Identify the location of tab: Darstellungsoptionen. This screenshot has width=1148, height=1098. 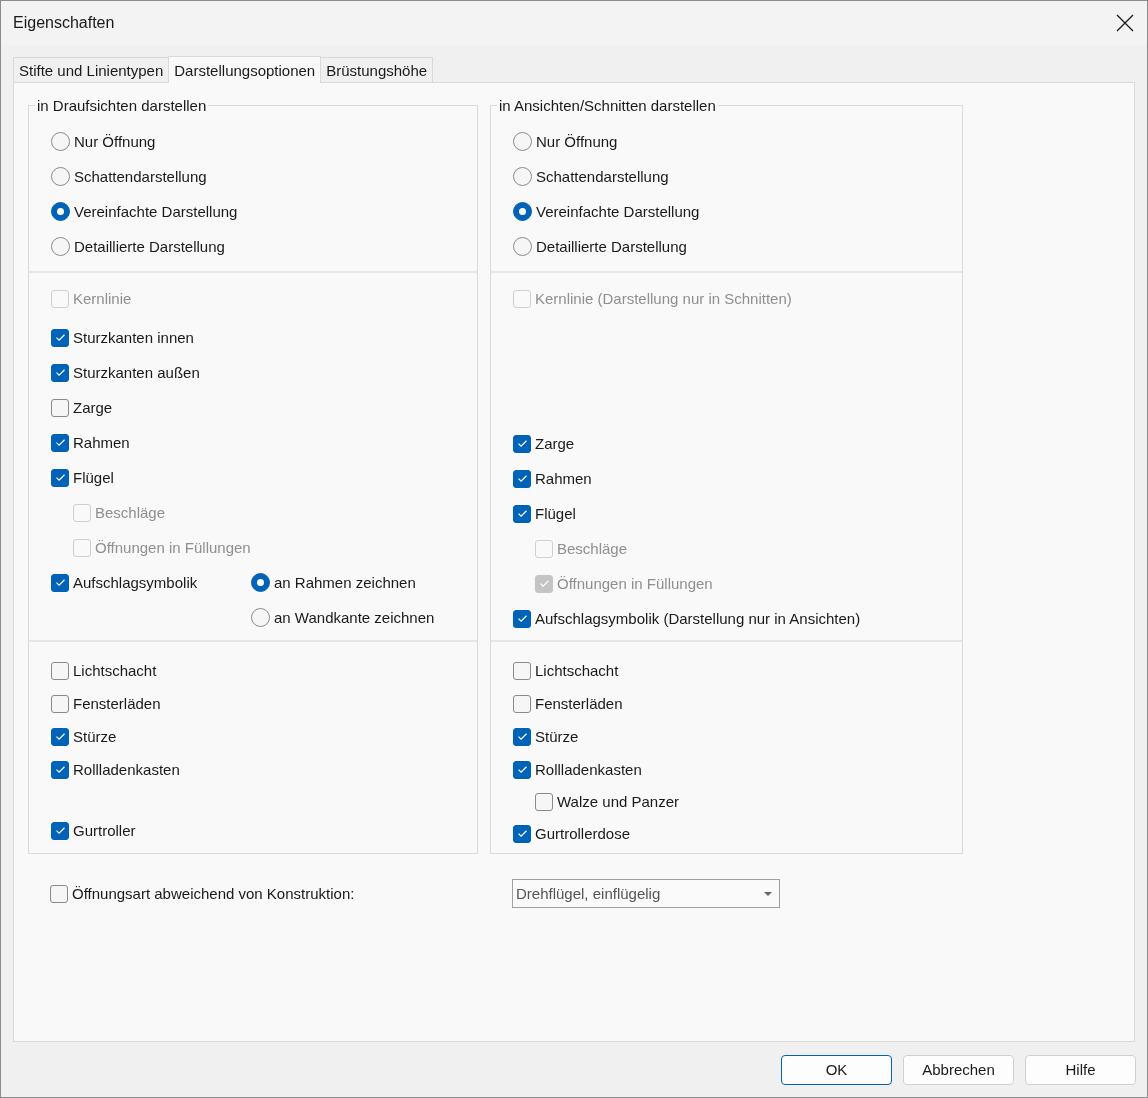
(245, 69).